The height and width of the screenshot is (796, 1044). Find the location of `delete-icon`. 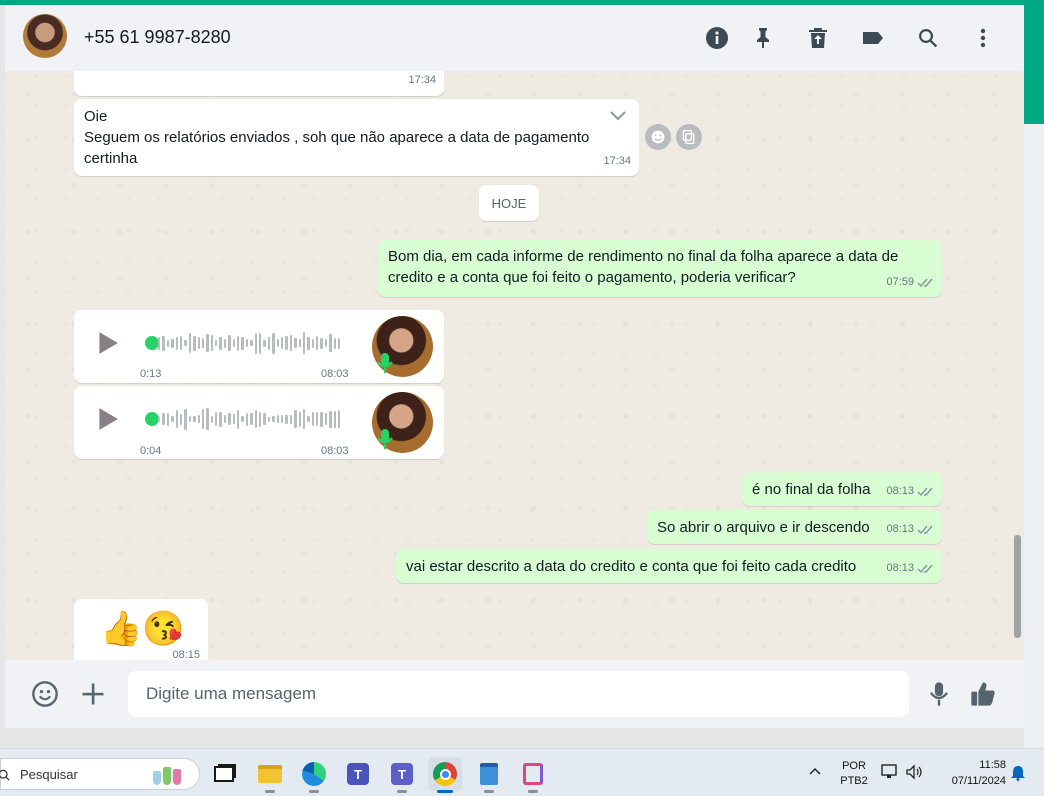

delete-icon is located at coordinates (818, 38).